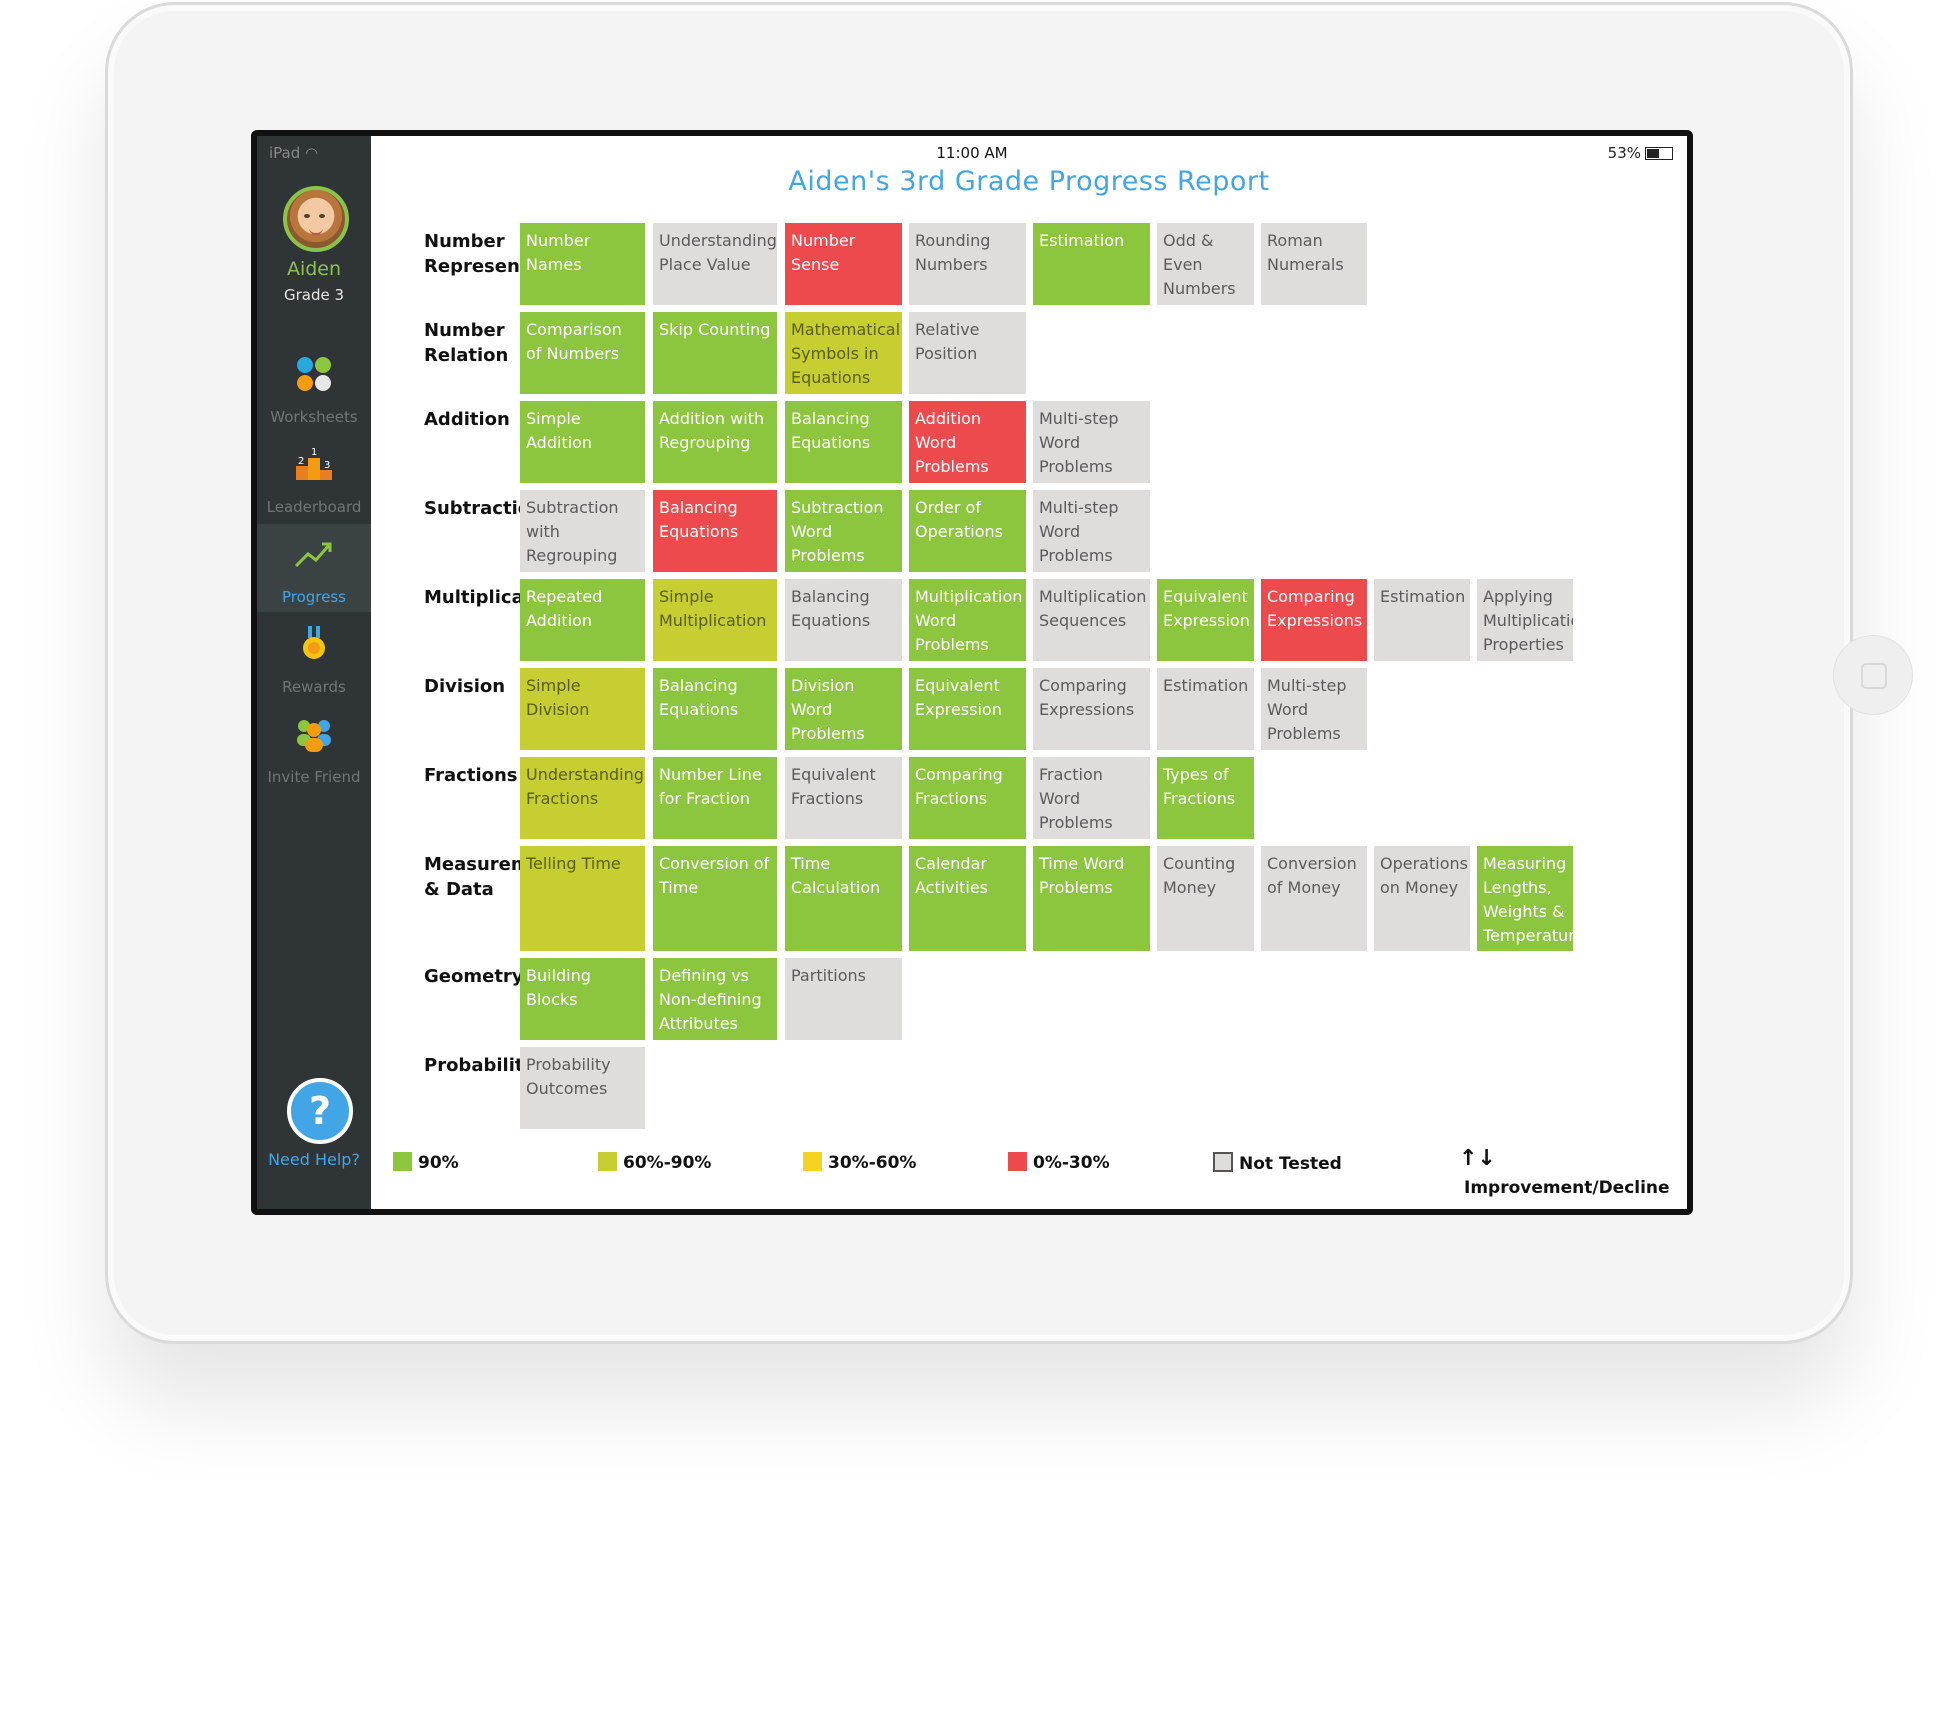 This screenshot has width=1952, height=1720. I want to click on svg-text: 3, so click(327, 465).